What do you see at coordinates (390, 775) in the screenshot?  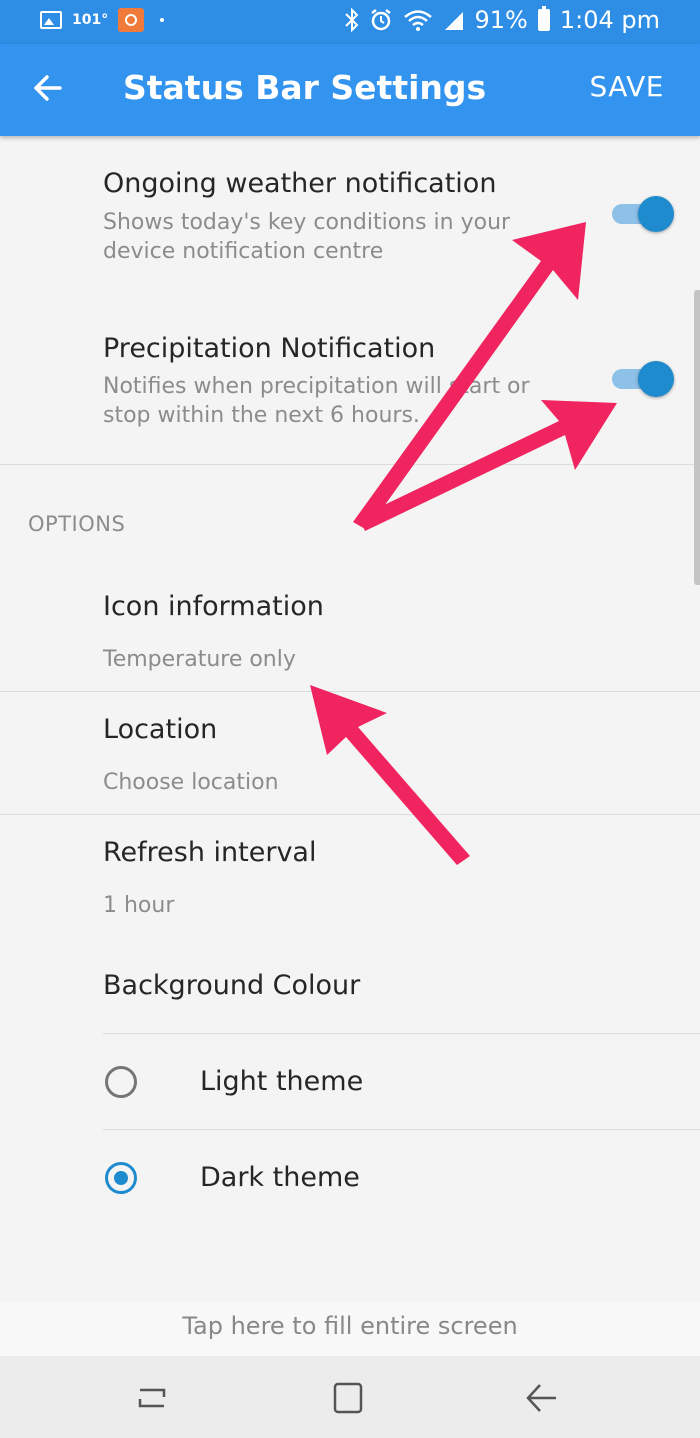 I see `annotation-arrow-to-icon-information` at bounding box center [390, 775].